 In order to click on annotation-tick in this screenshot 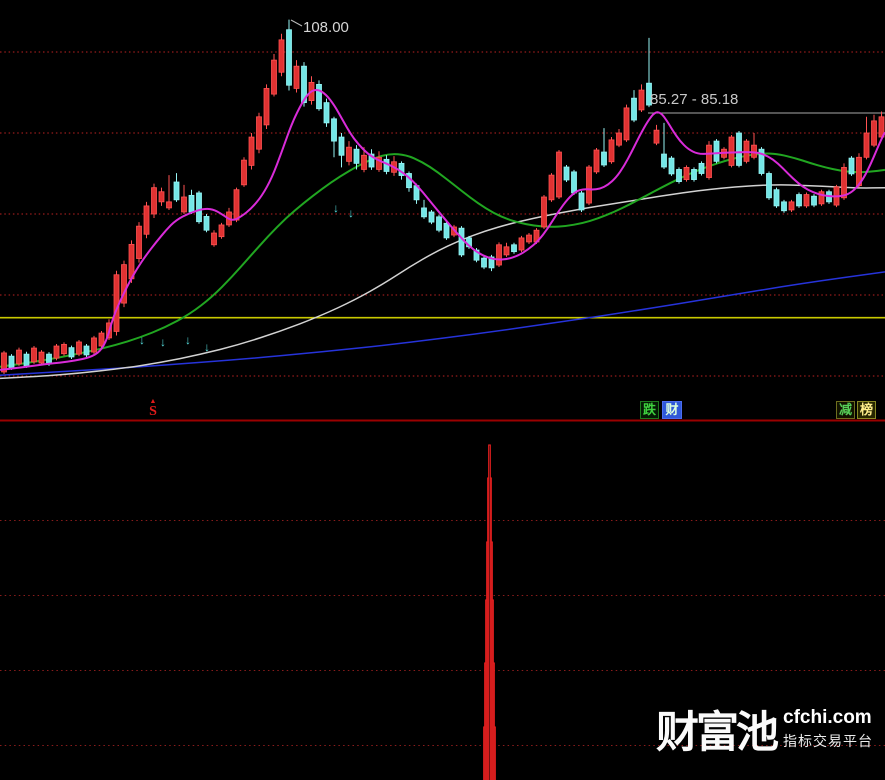, I will do `click(296, 23)`.